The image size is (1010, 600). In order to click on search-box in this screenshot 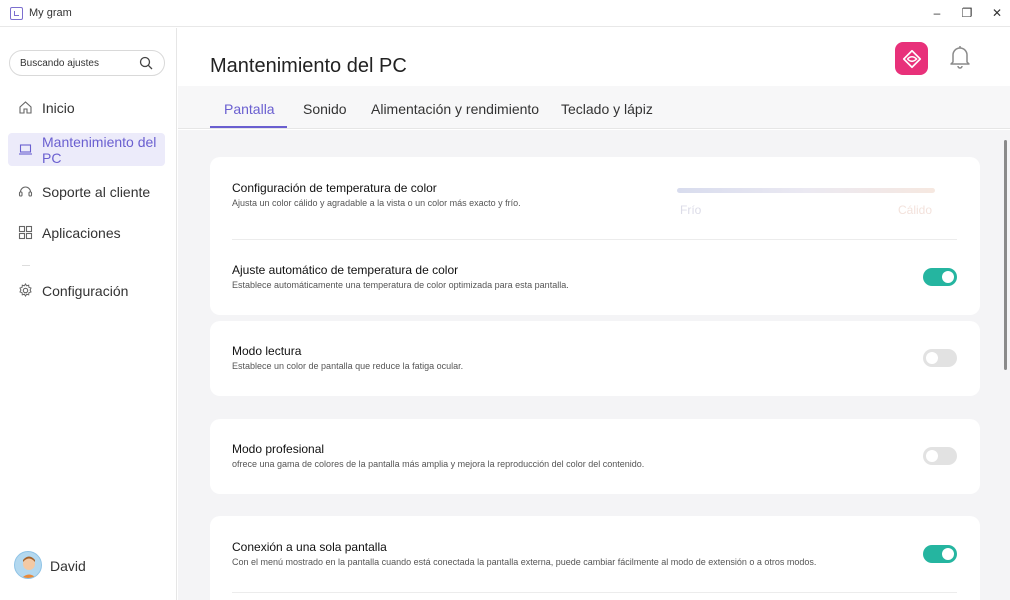, I will do `click(87, 63)`.